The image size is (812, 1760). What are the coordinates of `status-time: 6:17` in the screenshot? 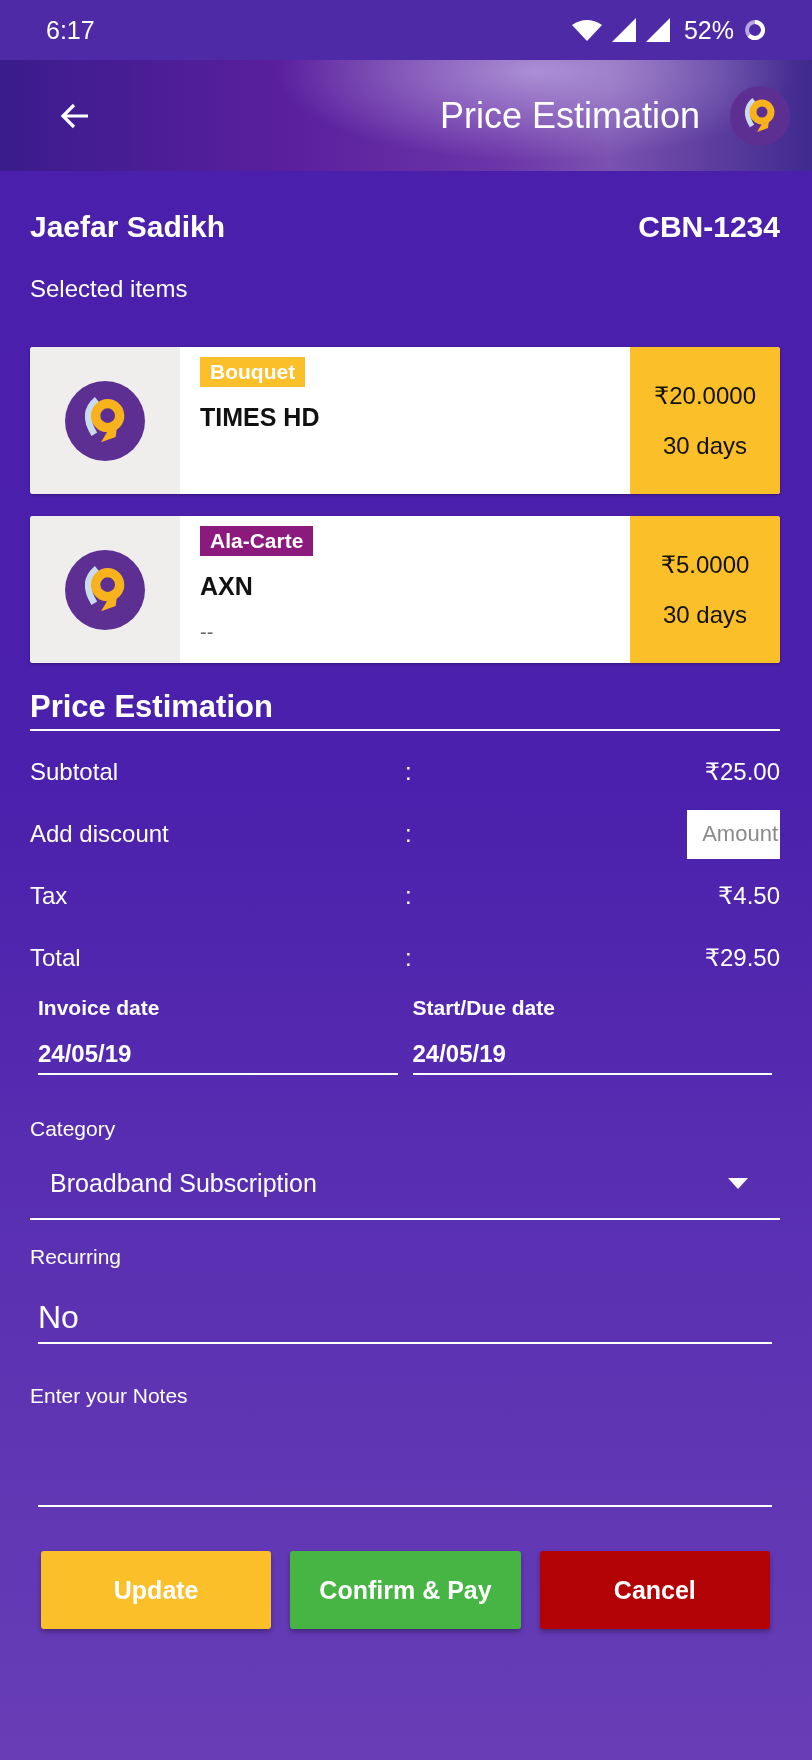 It's located at (70, 30).